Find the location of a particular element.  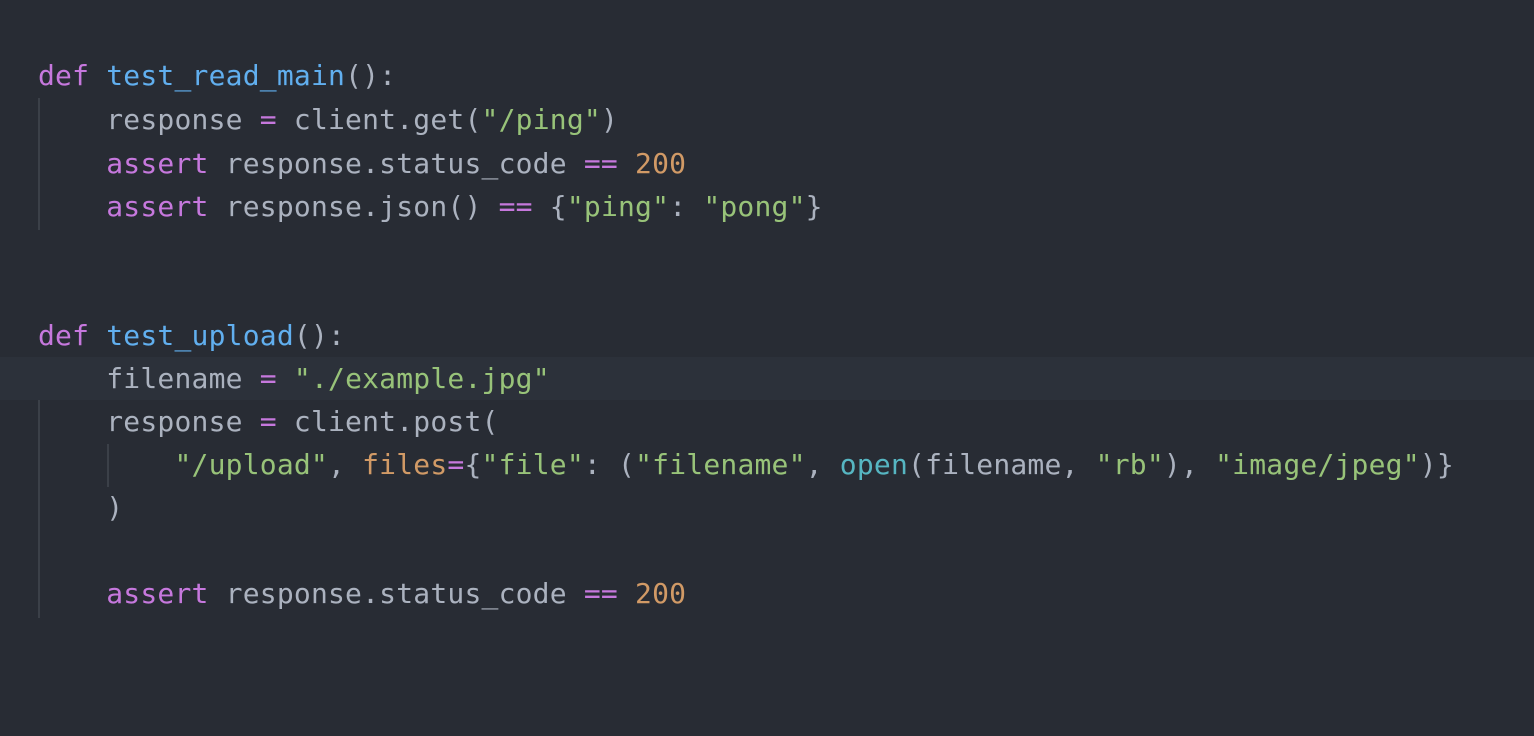

text-token: ), is located at coordinates (1189, 464).